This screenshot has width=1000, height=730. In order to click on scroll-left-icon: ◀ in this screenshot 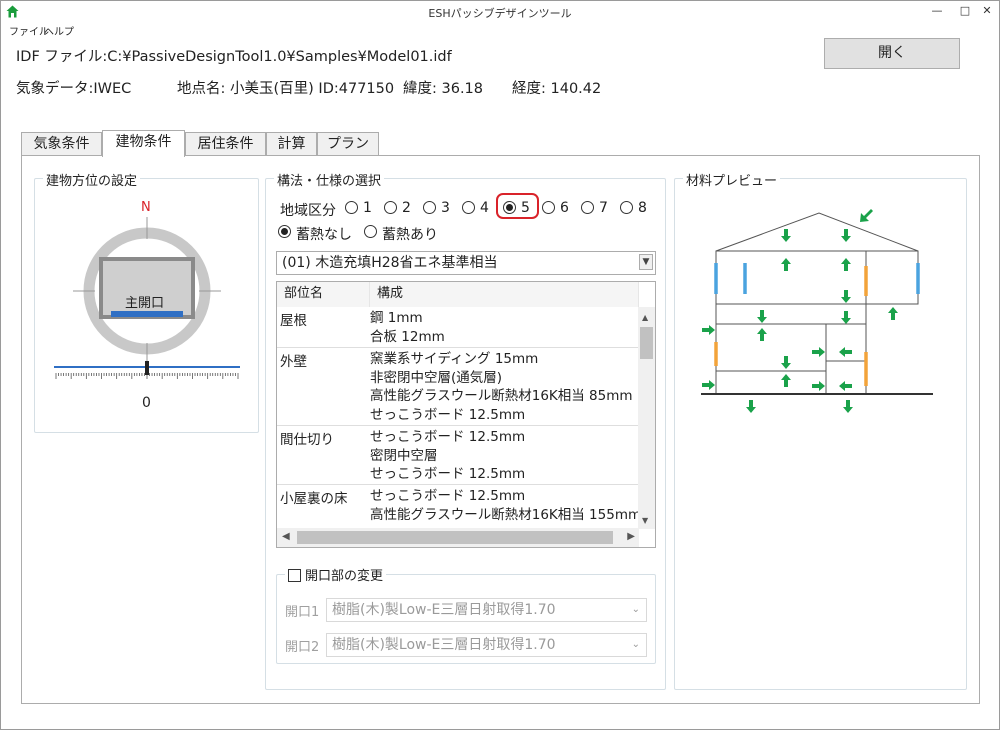, I will do `click(286, 536)`.